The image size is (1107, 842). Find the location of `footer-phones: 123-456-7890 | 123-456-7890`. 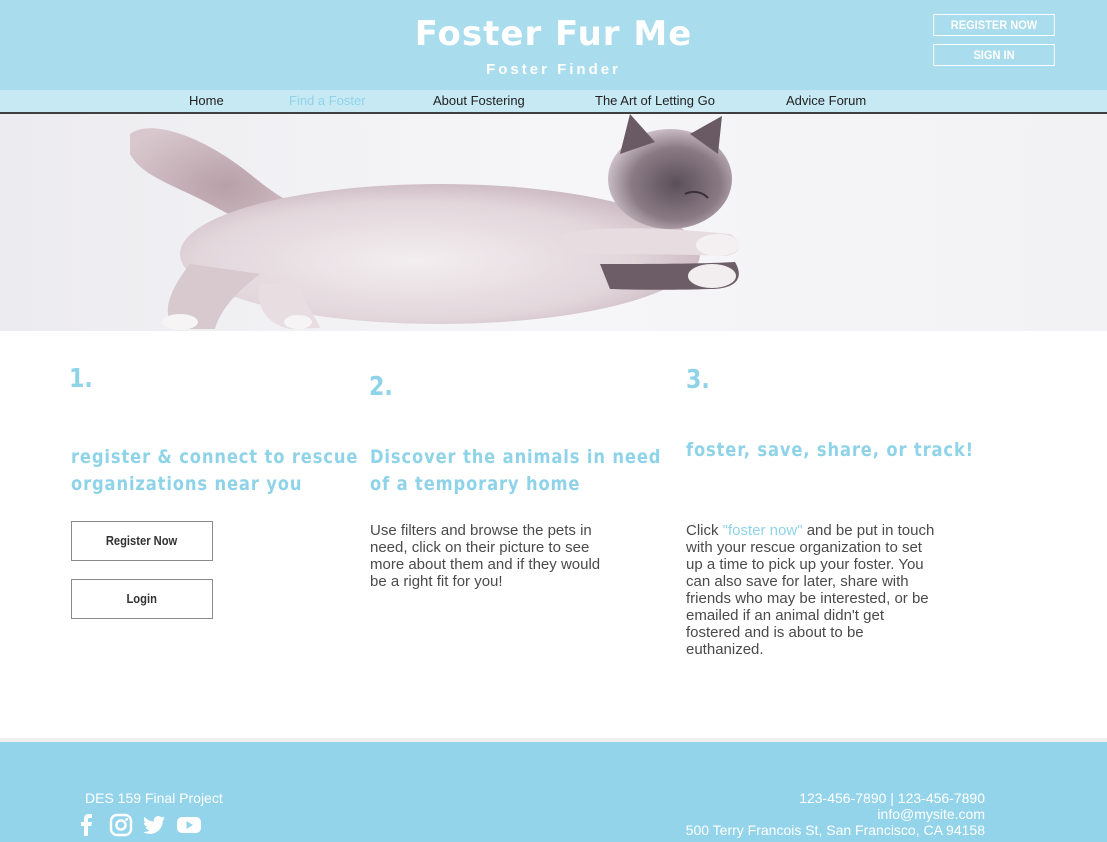

footer-phones: 123-456-7890 | 123-456-7890 is located at coordinates (892, 798).